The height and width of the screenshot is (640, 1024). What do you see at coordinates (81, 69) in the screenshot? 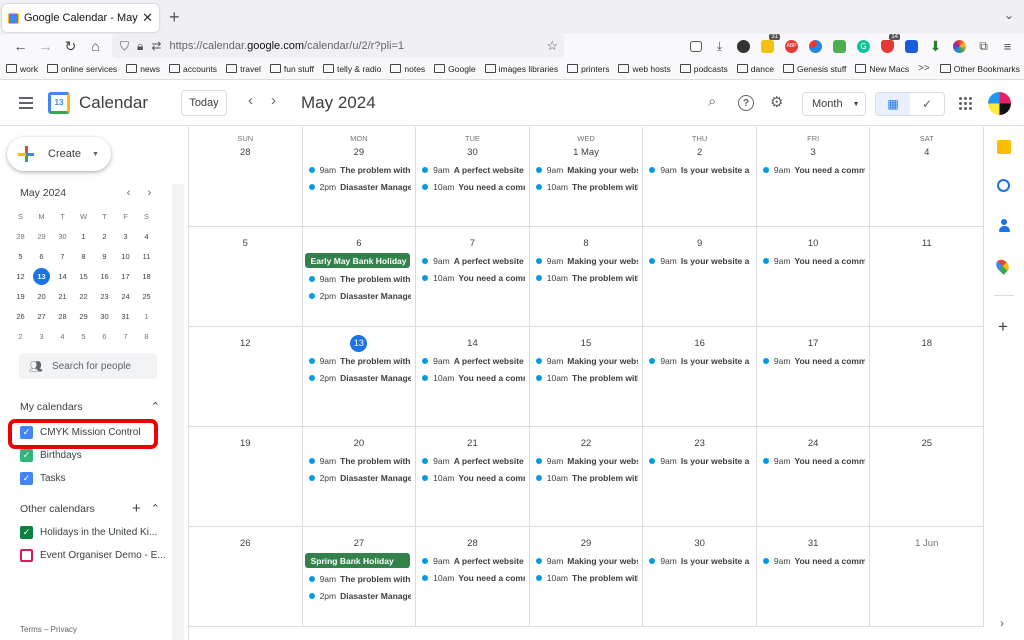
I see `bookmark-folder: online services` at bounding box center [81, 69].